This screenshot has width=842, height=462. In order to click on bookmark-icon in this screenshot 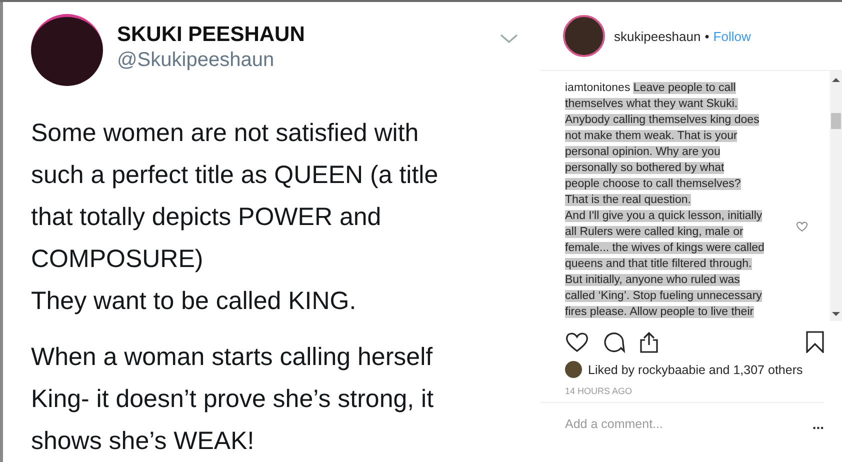, I will do `click(815, 342)`.